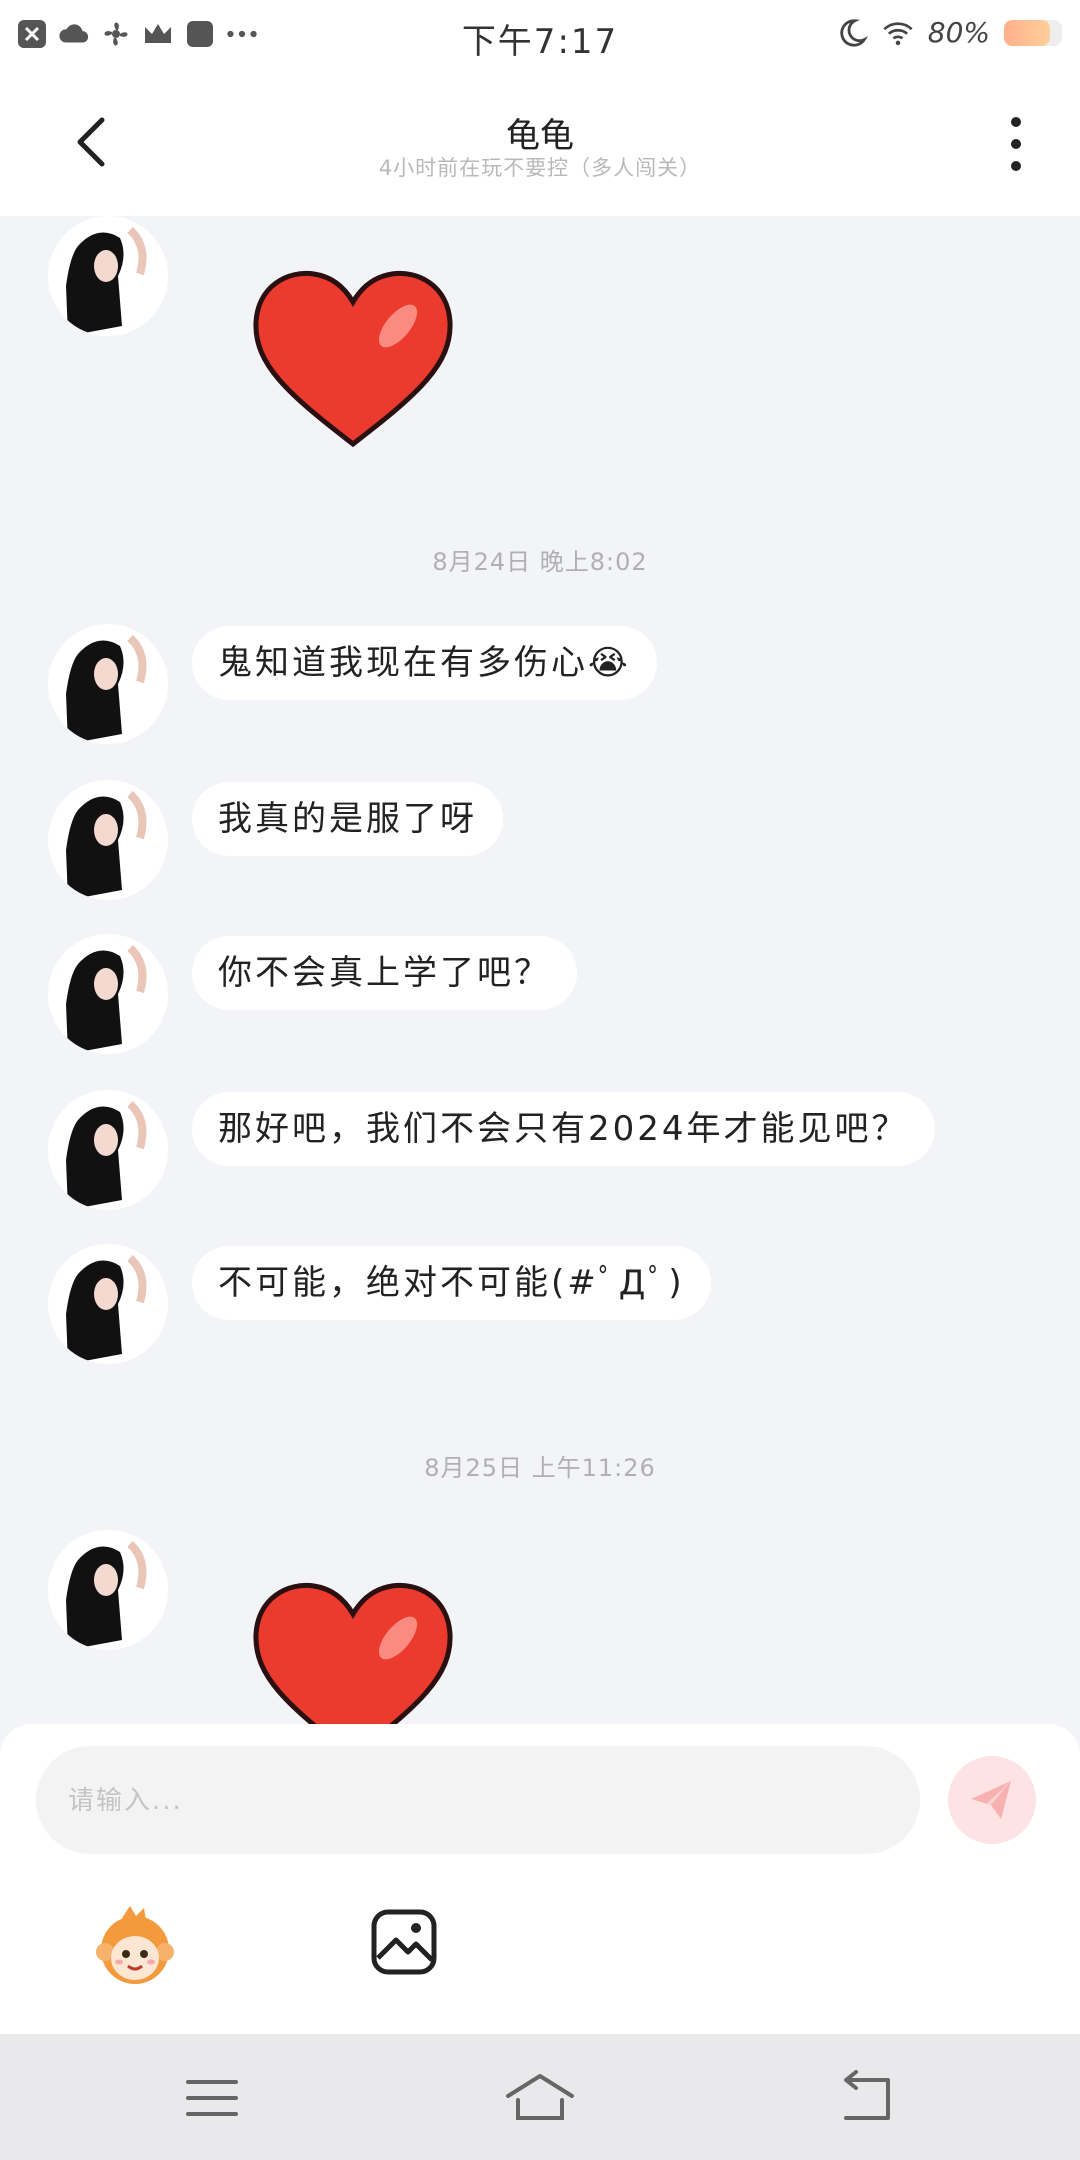 This screenshot has width=1080, height=2160. What do you see at coordinates (540, 1468) in the screenshot?
I see `timestamp-separator: 8月25日 上午11:26` at bounding box center [540, 1468].